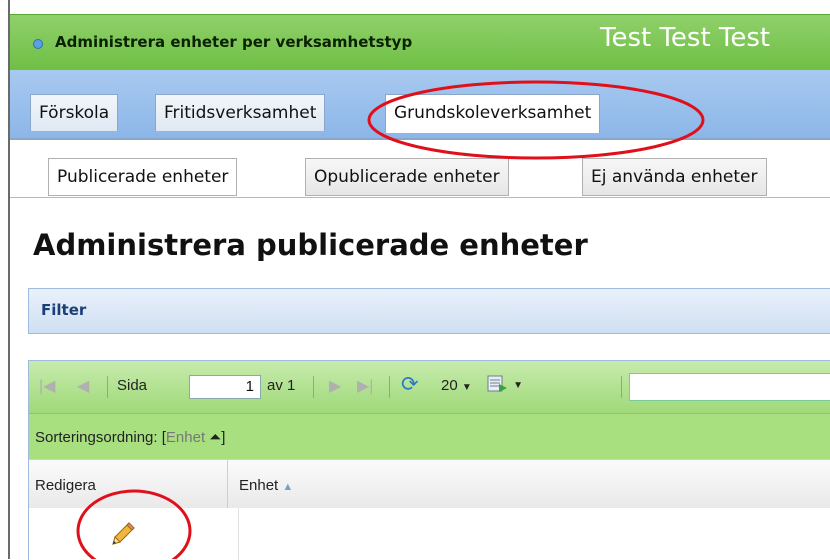 The height and width of the screenshot is (560, 830). I want to click on tab-publicerade-enheter: Publicerade enheter, so click(143, 177).